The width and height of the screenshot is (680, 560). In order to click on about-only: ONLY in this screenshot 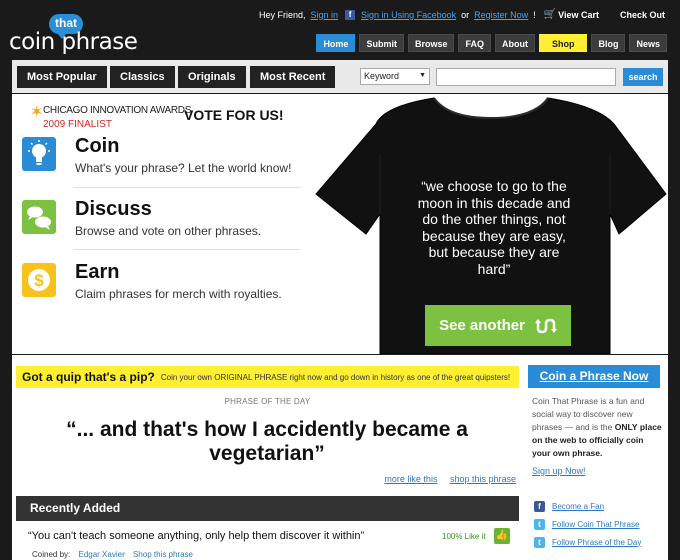, I will do `click(626, 427)`.